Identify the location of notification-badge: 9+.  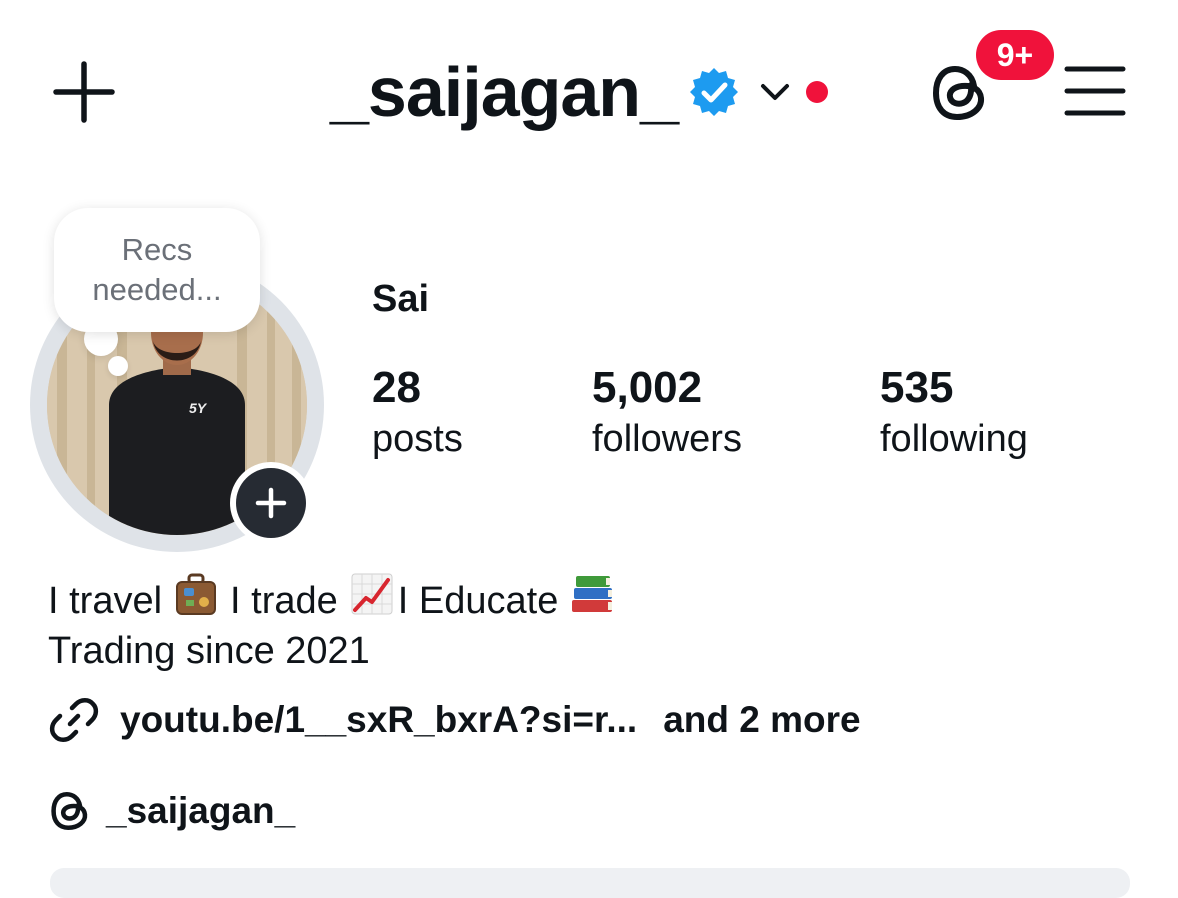
(1015, 55).